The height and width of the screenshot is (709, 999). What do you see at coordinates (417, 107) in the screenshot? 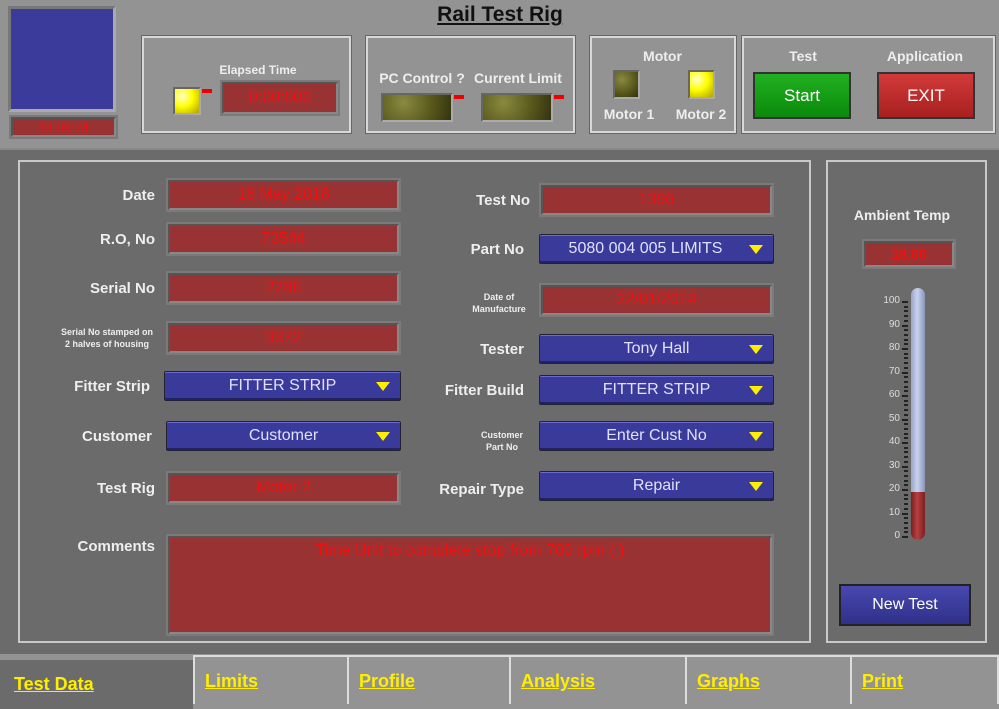
I see `pc-control-led` at bounding box center [417, 107].